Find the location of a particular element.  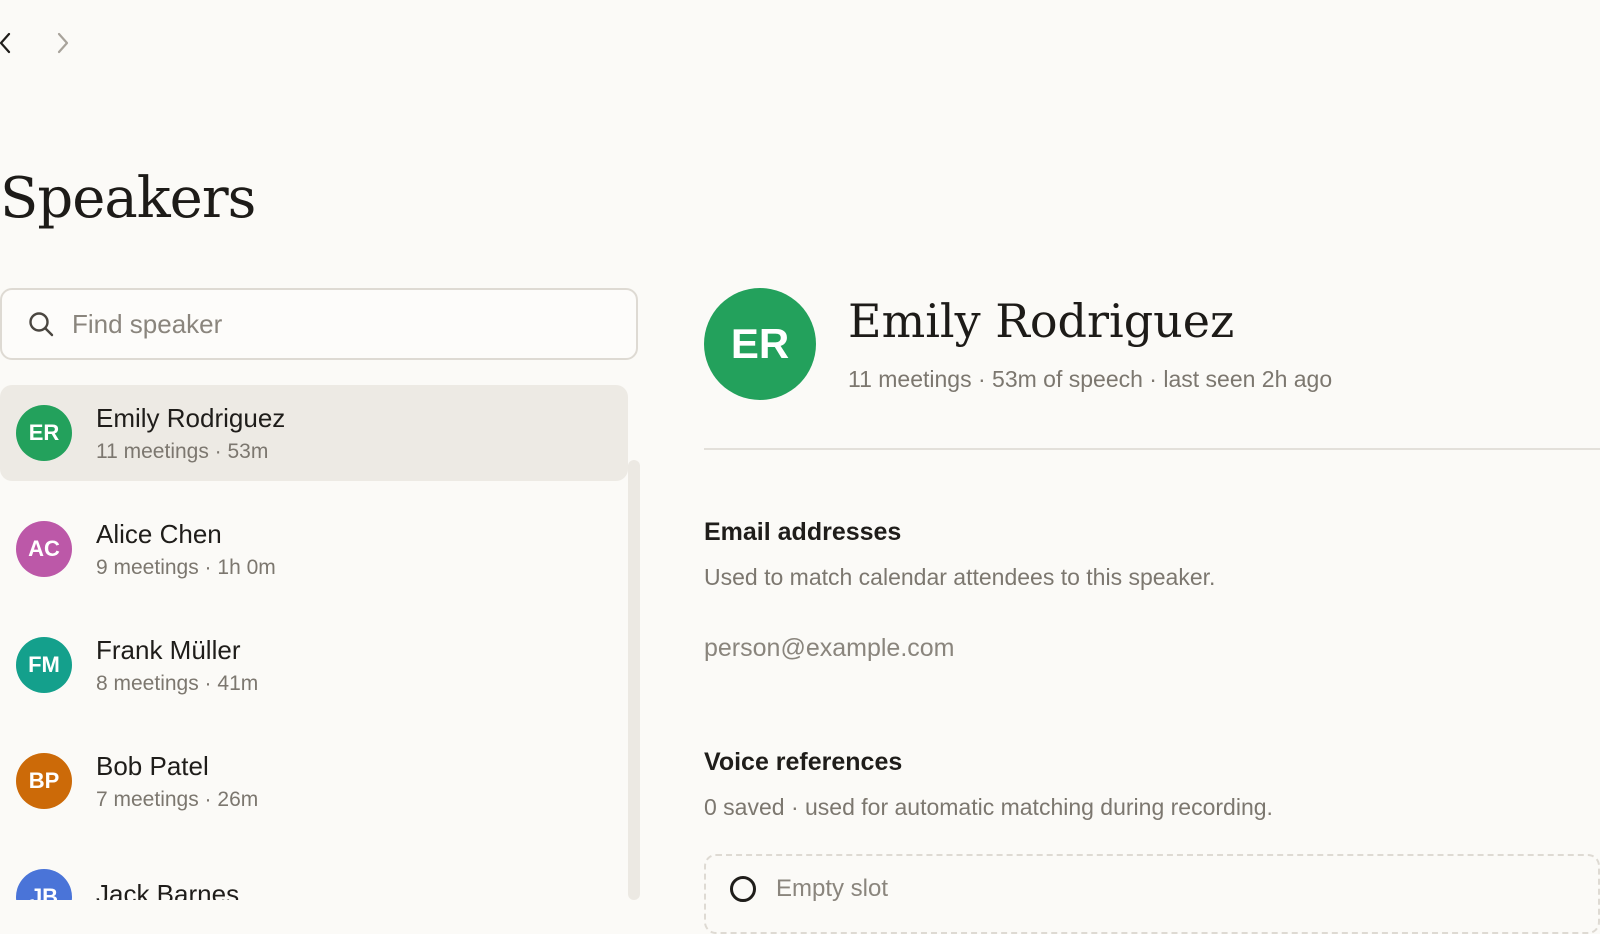

divider is located at coordinates (1152, 449).